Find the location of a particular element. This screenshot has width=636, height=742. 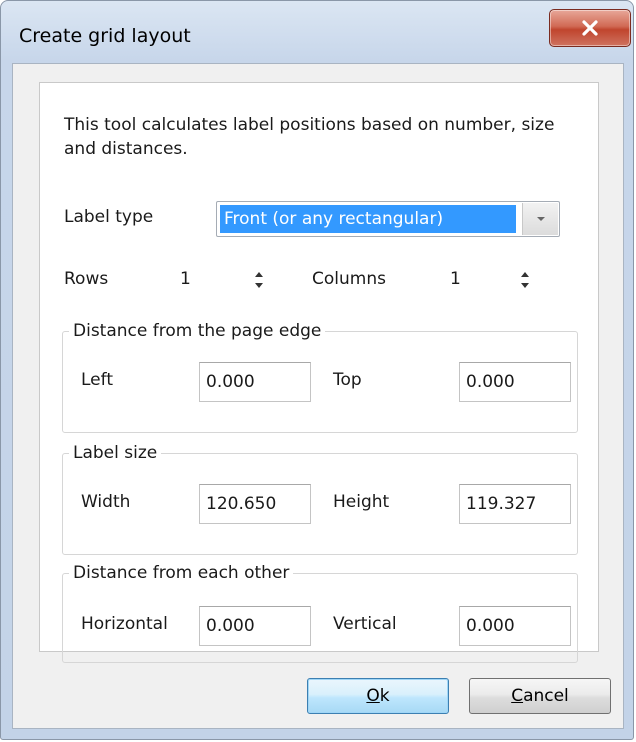

top-field is located at coordinates (515, 382).